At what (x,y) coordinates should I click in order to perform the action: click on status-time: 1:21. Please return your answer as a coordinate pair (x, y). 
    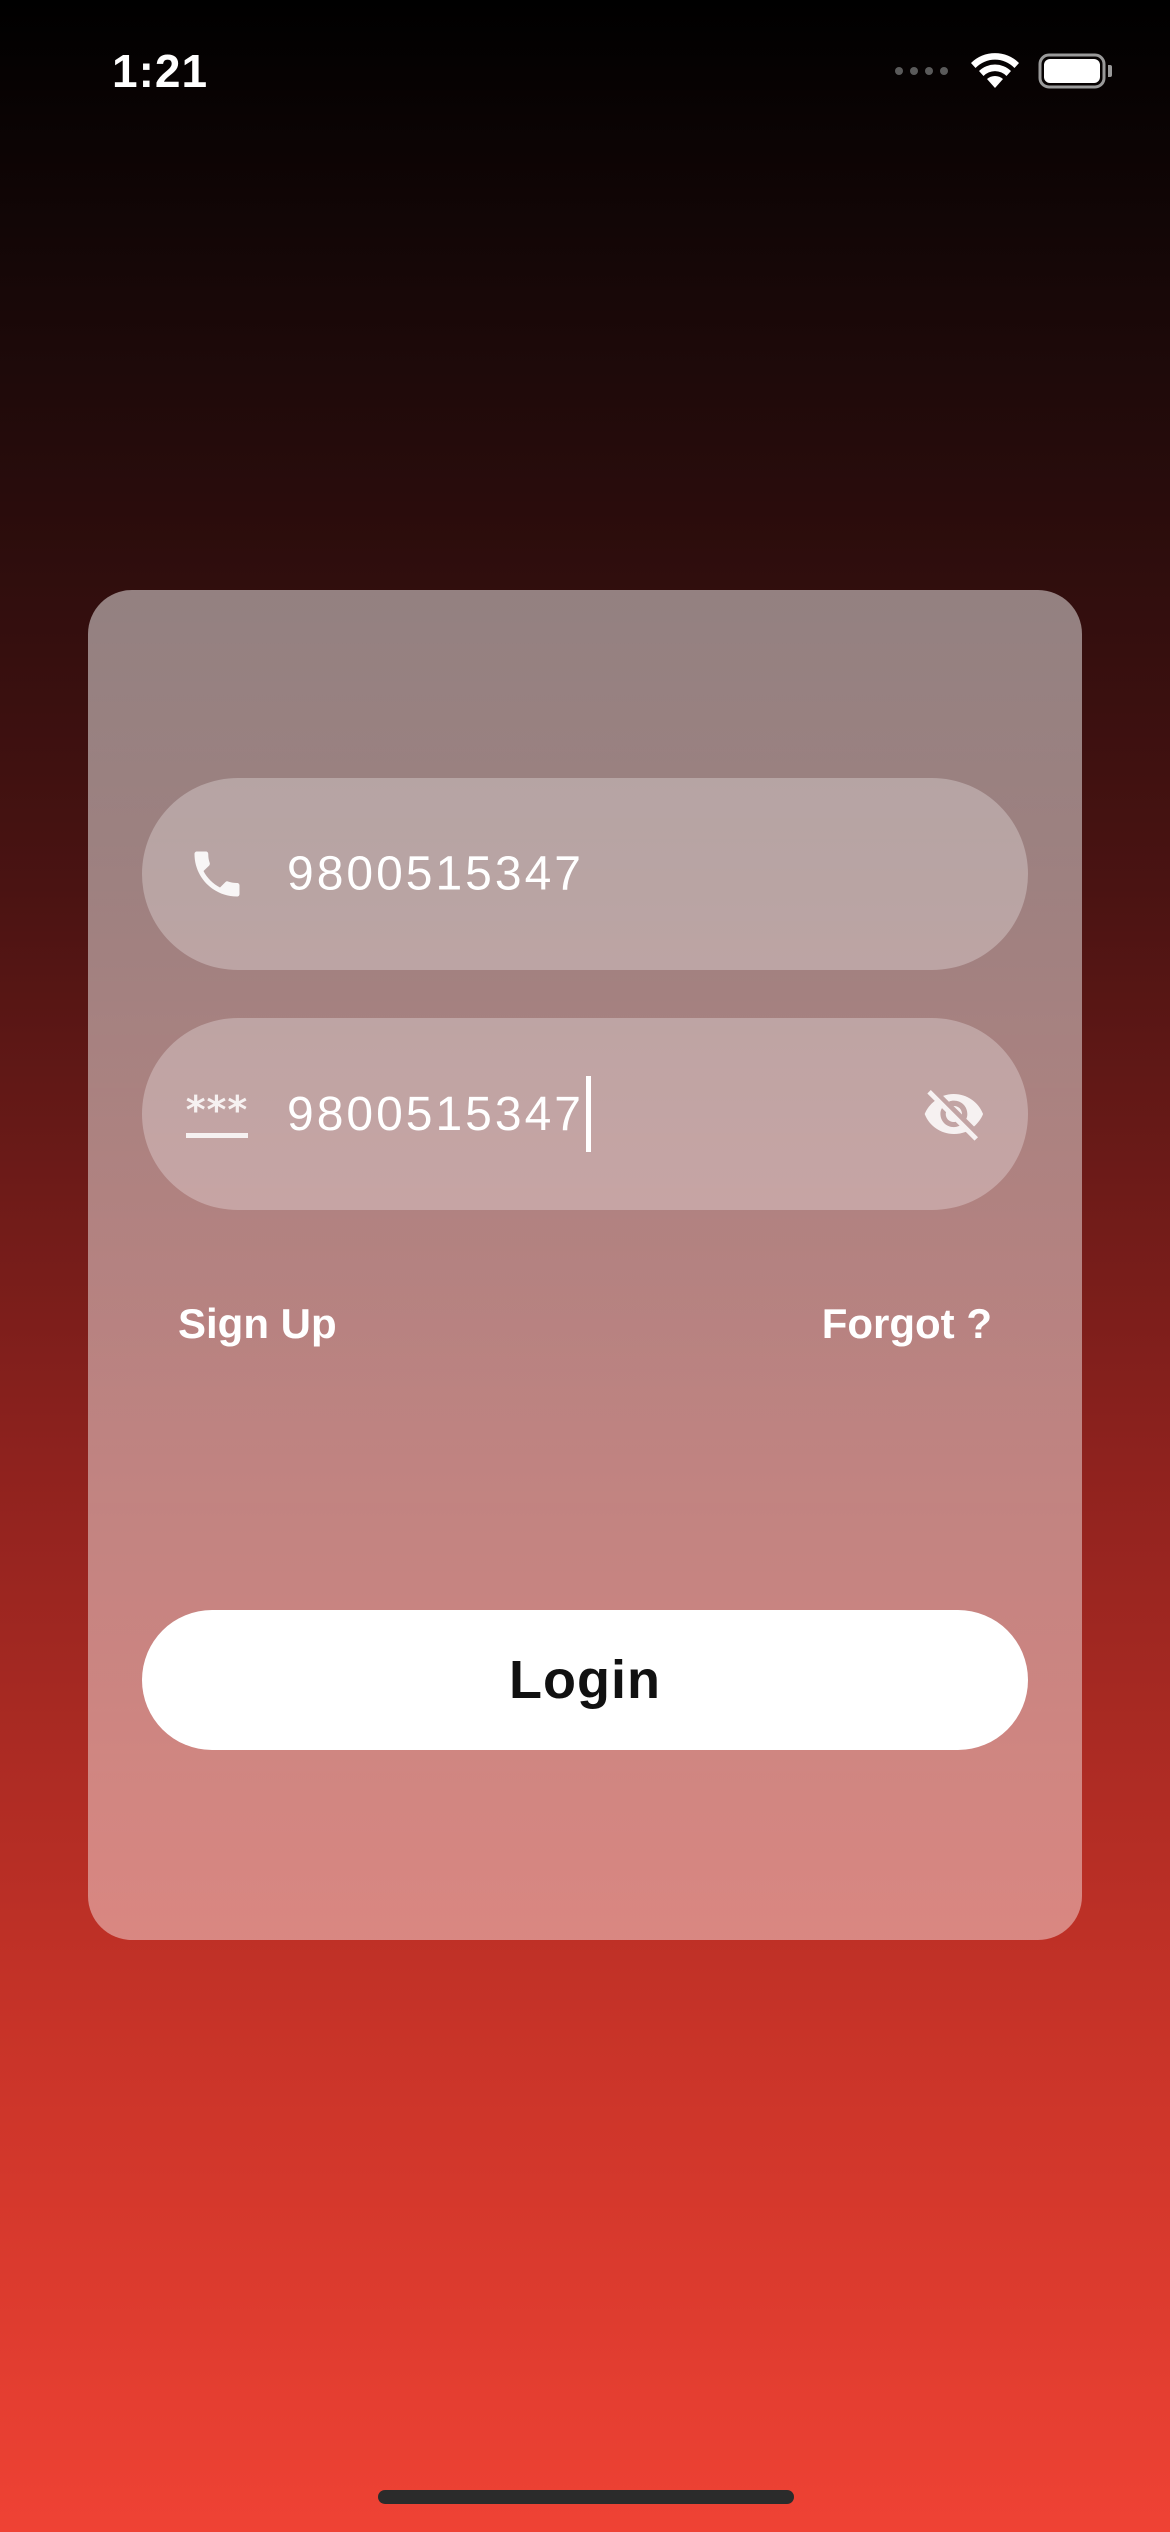
    Looking at the image, I should click on (160, 71).